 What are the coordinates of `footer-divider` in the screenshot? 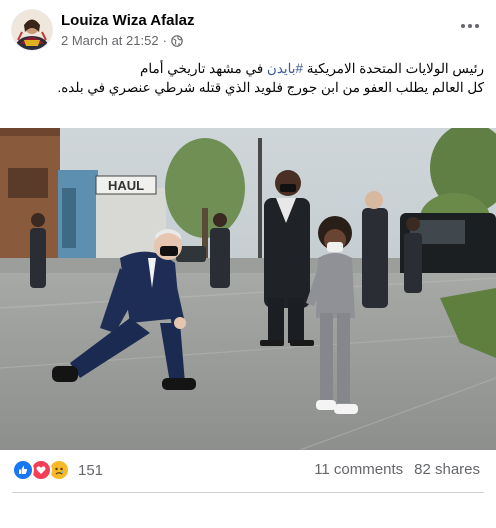 It's located at (248, 492).